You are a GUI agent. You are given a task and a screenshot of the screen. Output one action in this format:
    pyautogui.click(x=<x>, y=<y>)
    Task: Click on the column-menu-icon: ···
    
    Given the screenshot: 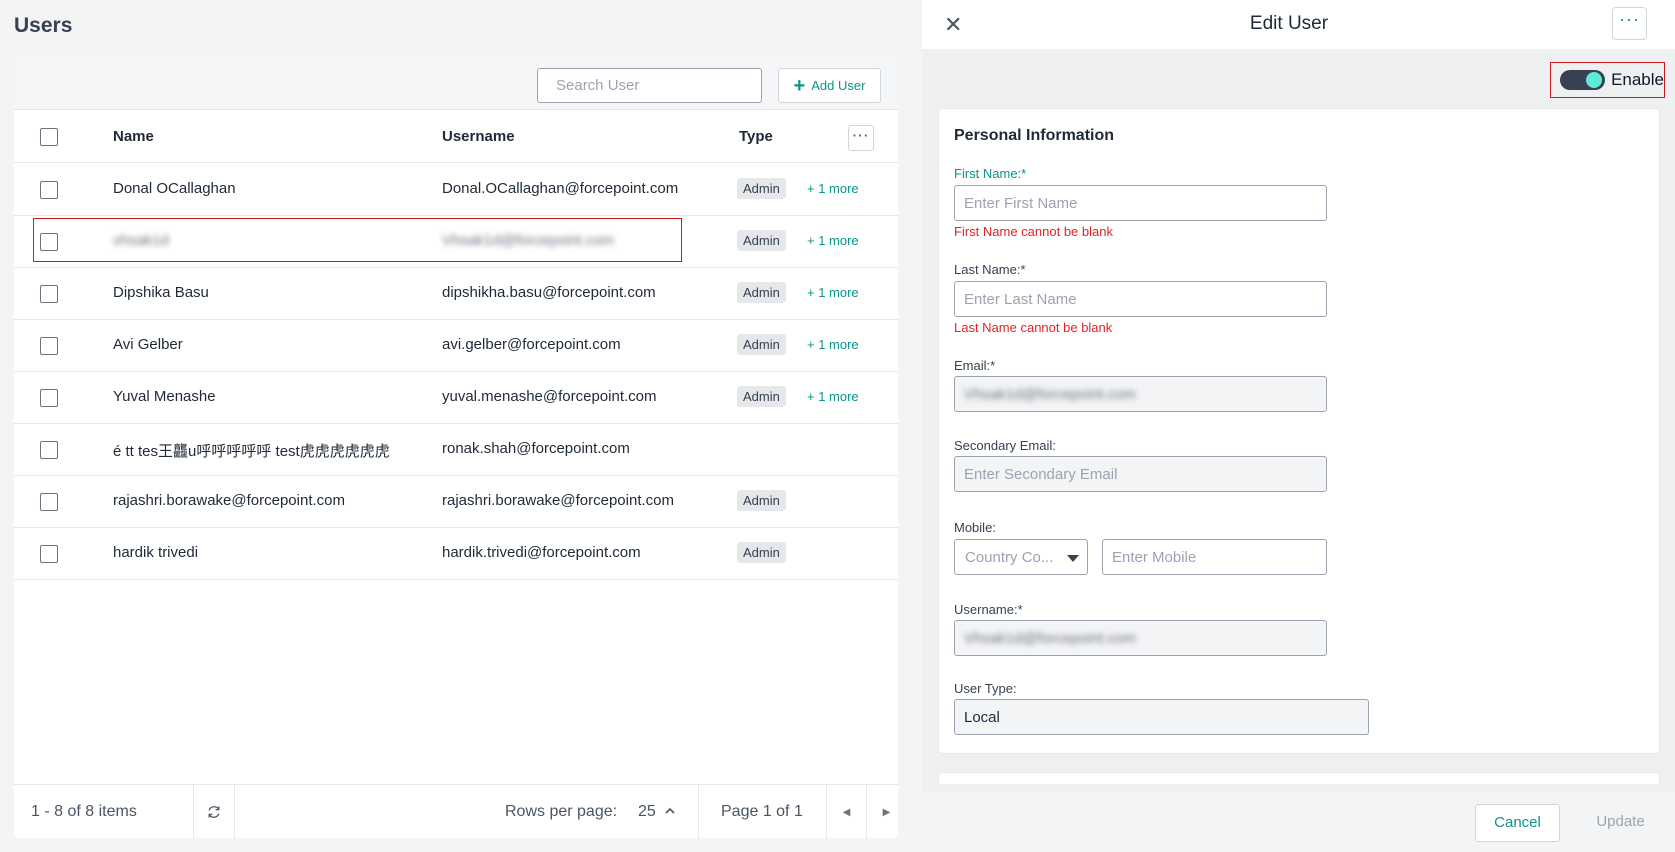 What is the action you would take?
    pyautogui.click(x=861, y=138)
    